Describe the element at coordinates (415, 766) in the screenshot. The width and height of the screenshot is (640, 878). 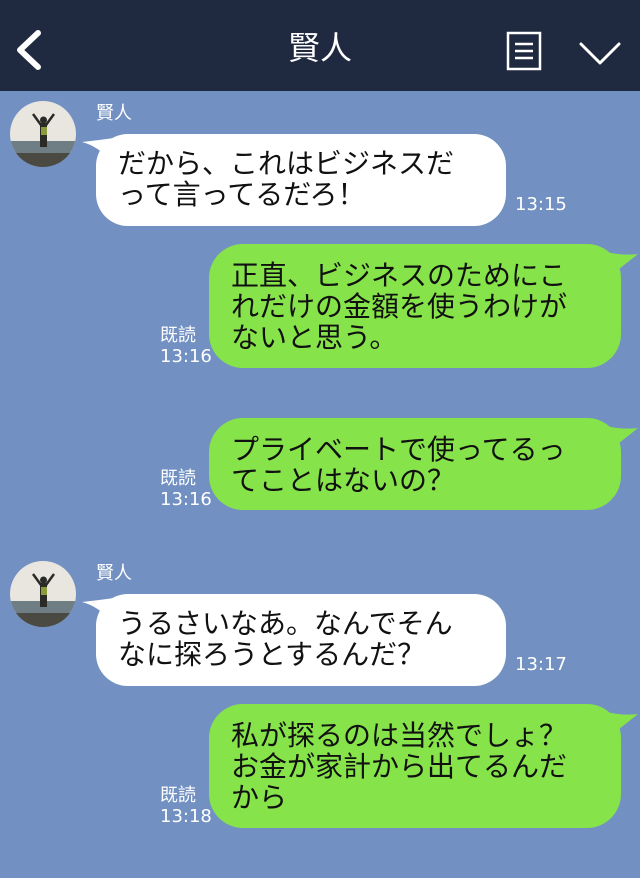
I see `message-bubble-outgoing: 私が探るのは当然でしょ？ お金が家計から出てるんだ から` at that location.